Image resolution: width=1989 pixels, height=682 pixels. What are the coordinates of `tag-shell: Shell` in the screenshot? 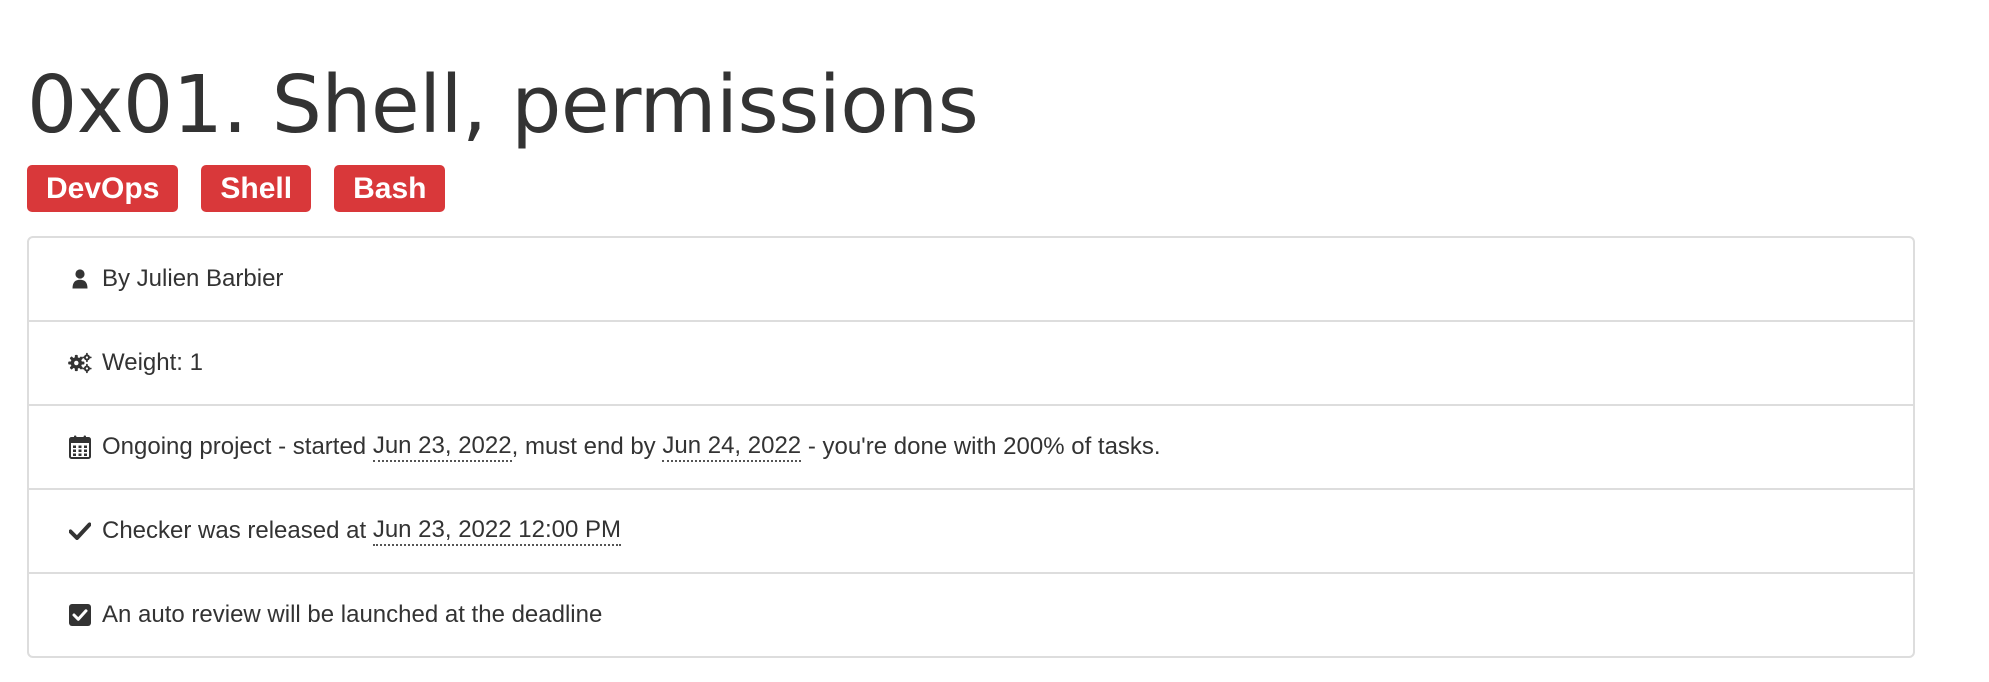 It's located at (256, 188).